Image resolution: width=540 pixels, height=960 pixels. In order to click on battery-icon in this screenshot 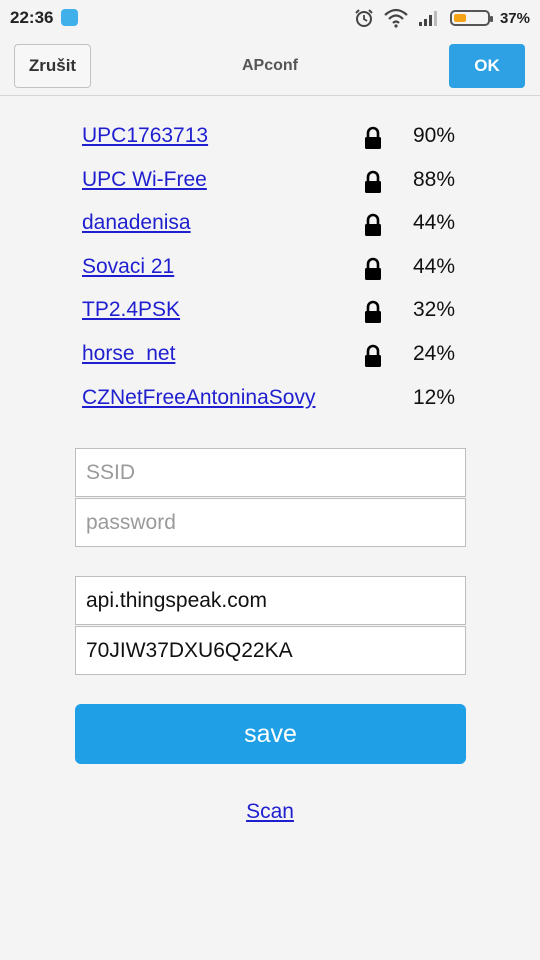, I will do `click(471, 18)`.